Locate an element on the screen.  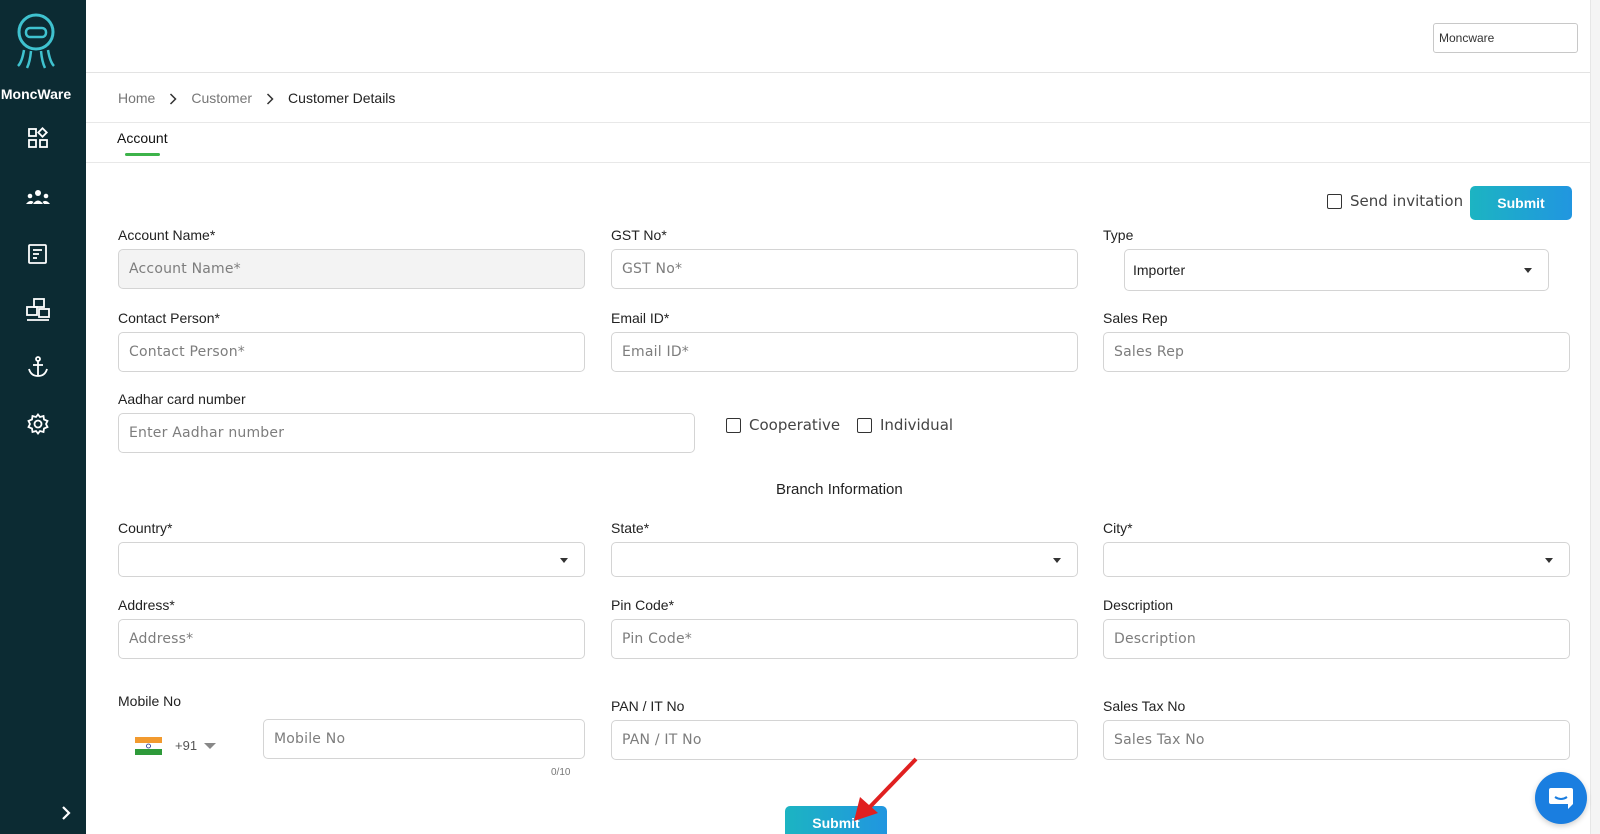
logo-icon is located at coordinates (36, 41).